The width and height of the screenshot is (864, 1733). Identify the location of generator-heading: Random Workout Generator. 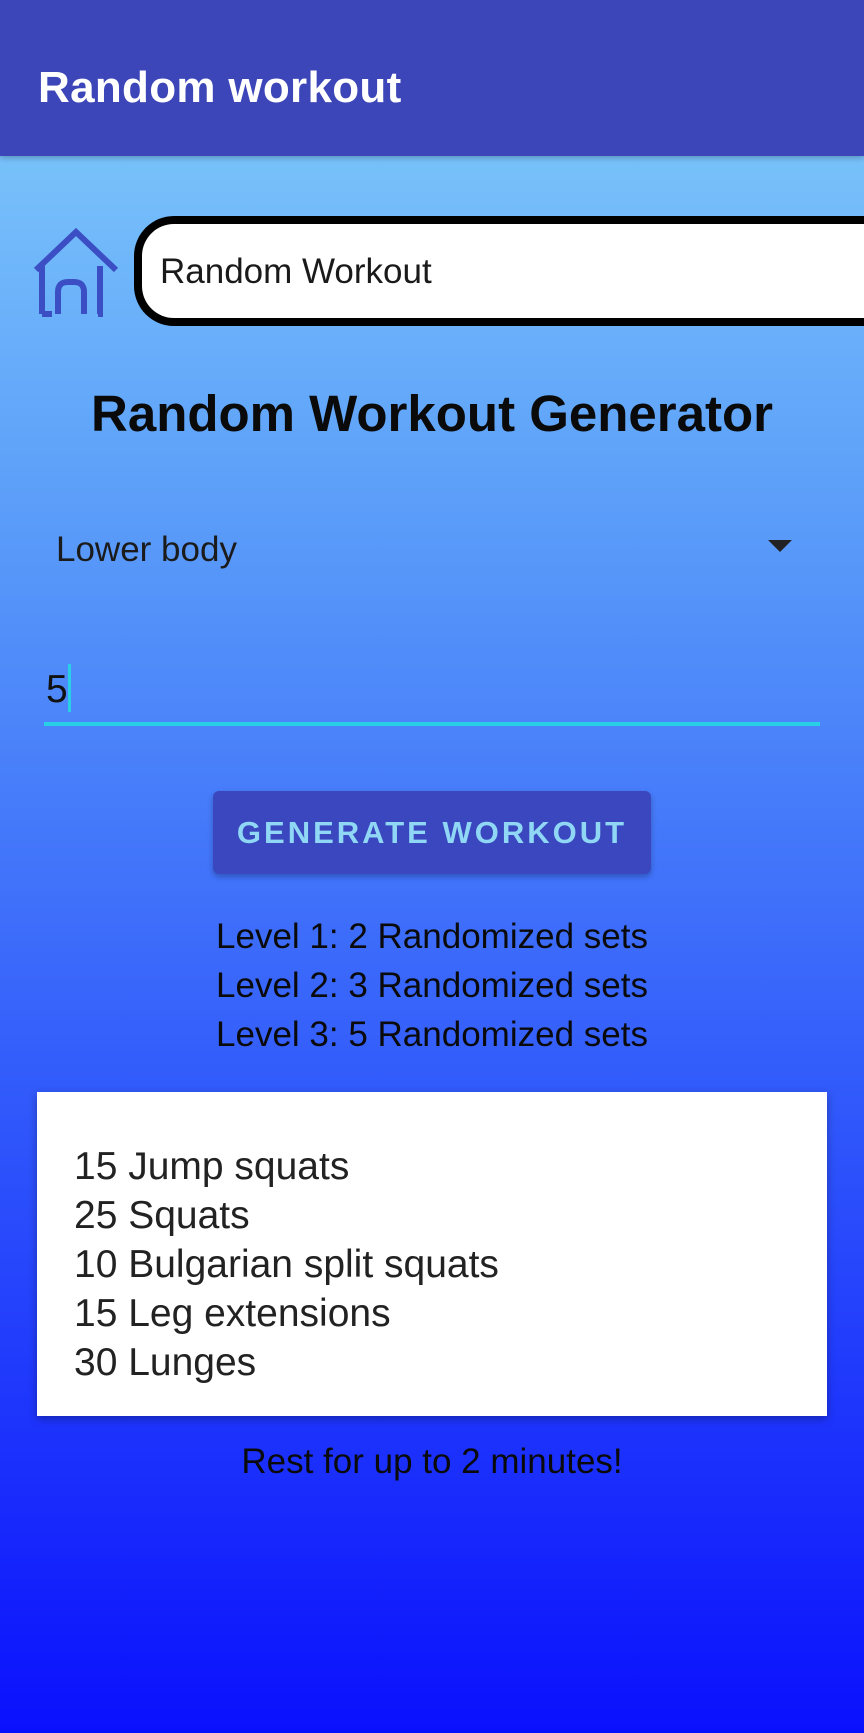
(432, 413).